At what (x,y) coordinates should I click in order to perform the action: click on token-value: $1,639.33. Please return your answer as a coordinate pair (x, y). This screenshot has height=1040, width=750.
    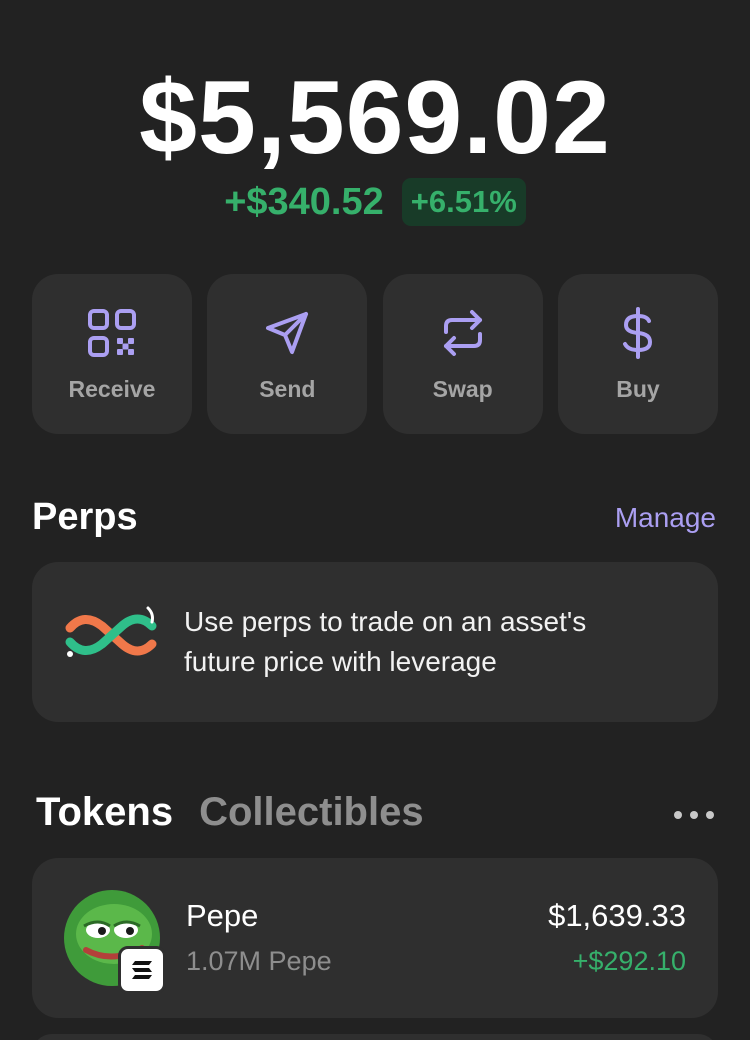
    Looking at the image, I should click on (617, 915).